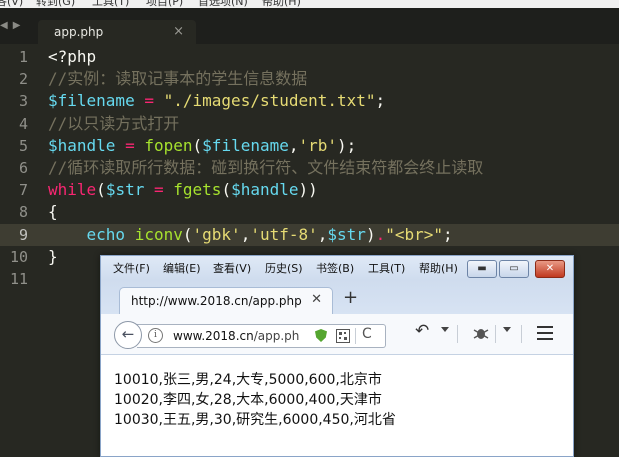 The image size is (619, 457). I want to click on shield-icon, so click(321, 335).